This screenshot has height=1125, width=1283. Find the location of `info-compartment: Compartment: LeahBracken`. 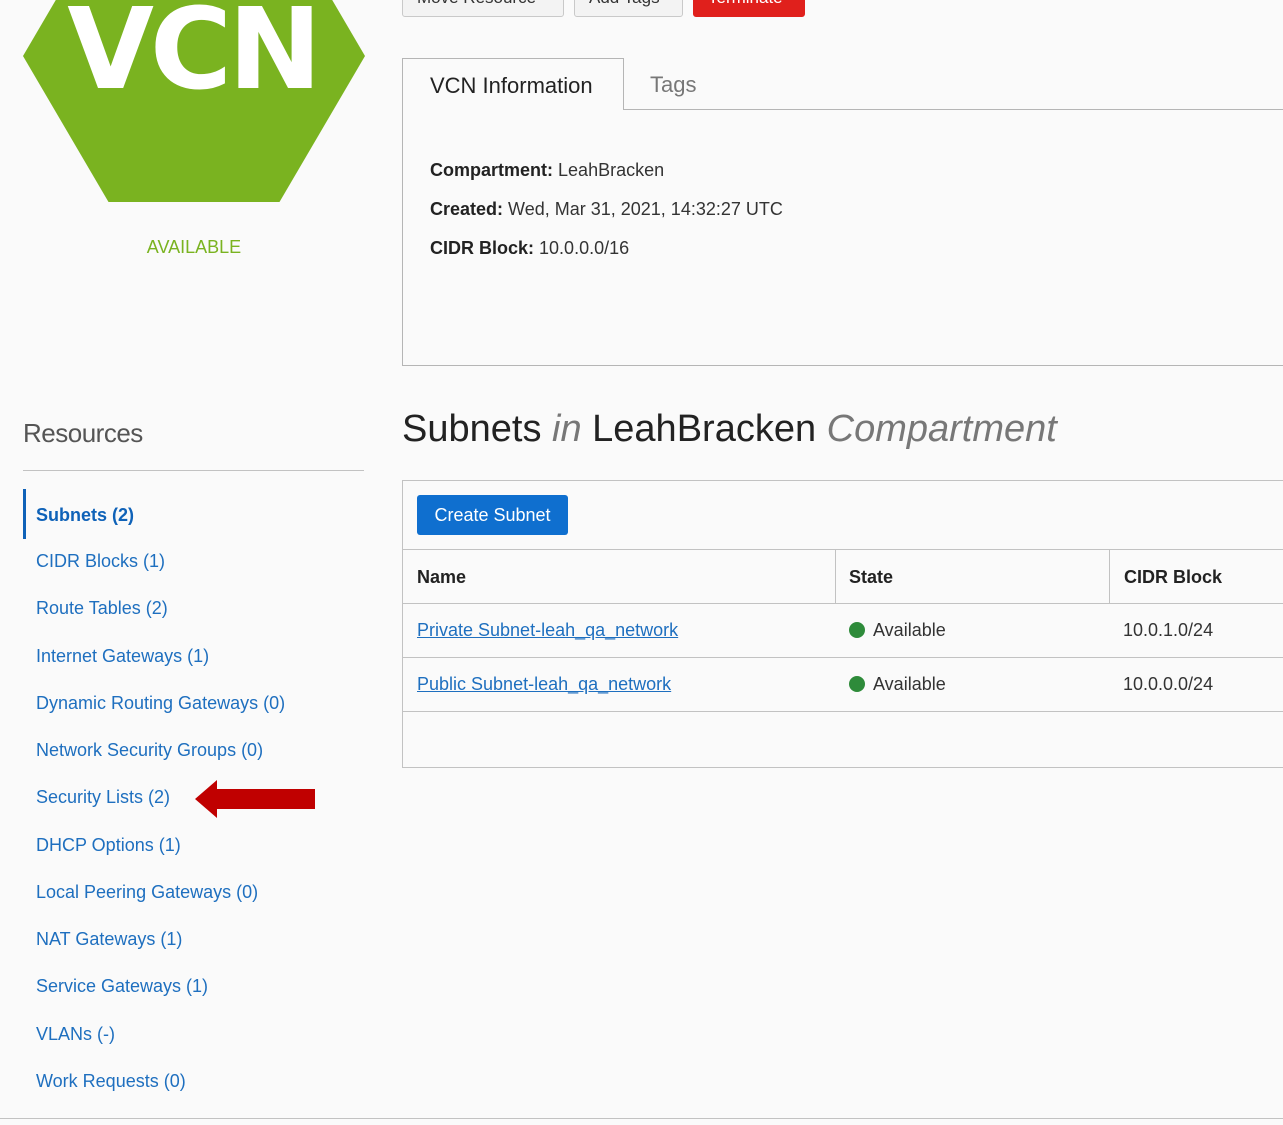

info-compartment: Compartment: LeahBracken is located at coordinates (547, 170).